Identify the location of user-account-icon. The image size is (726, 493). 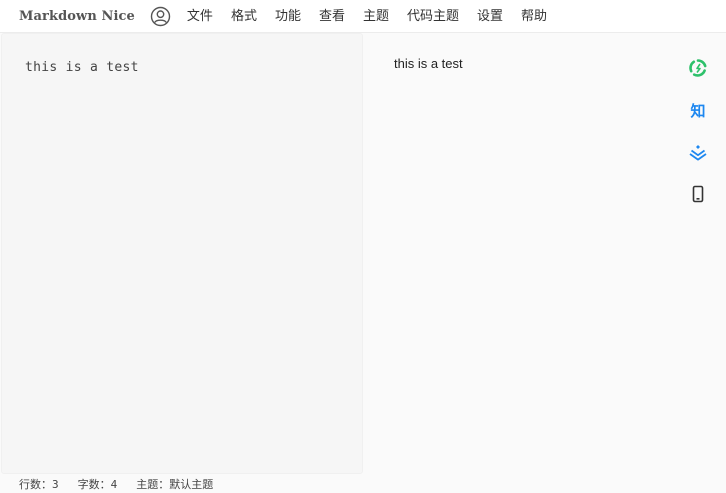
(160, 16).